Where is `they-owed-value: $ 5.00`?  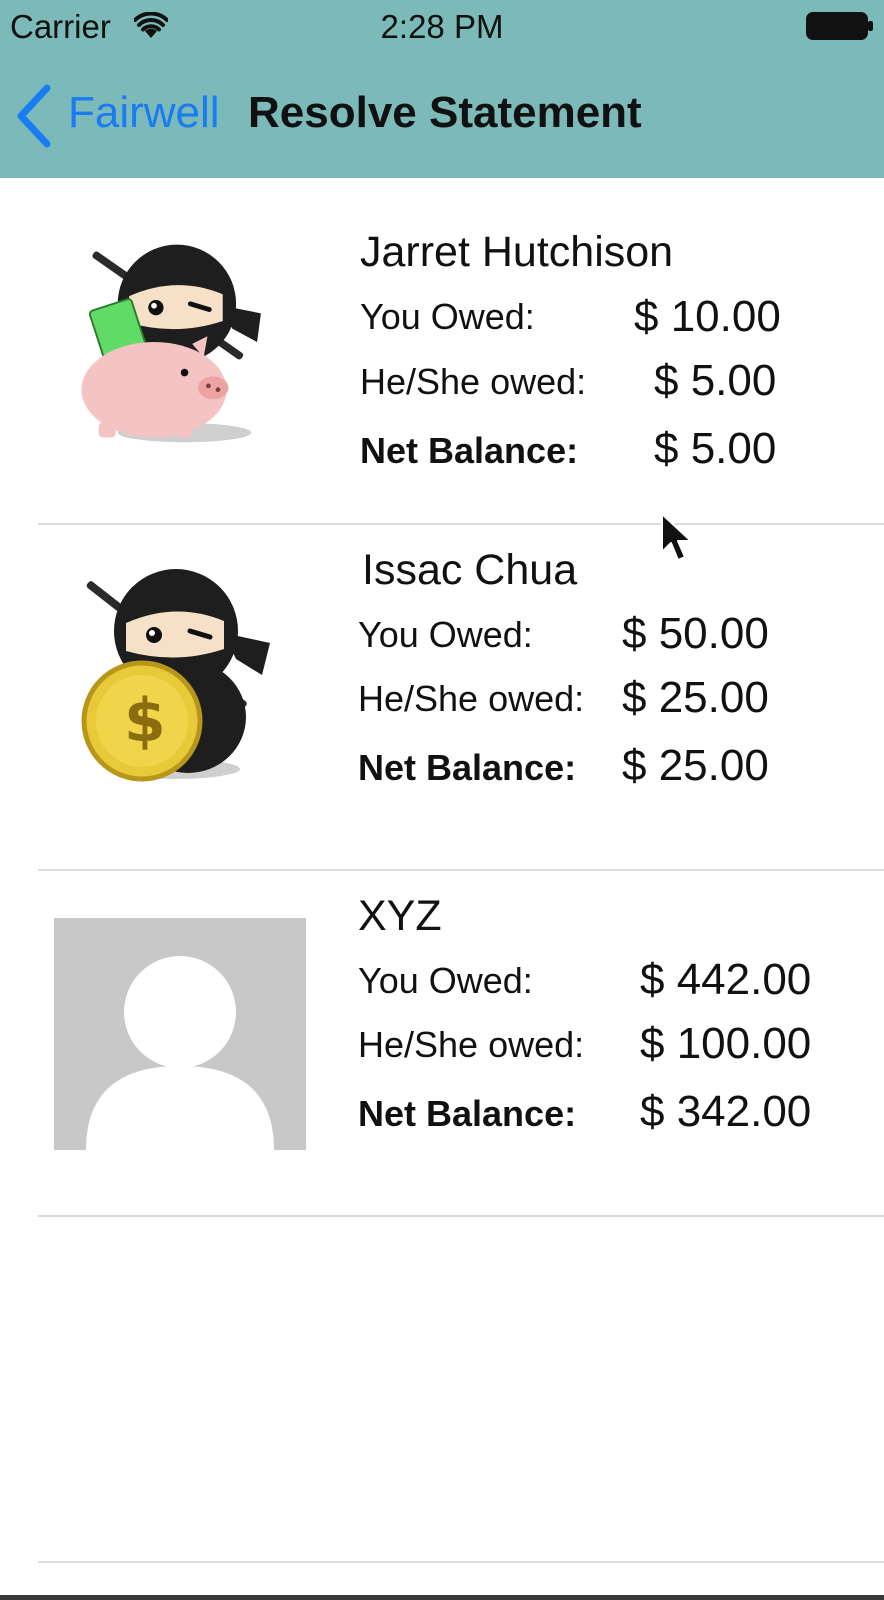
they-owed-value: $ 5.00 is located at coordinates (715, 380).